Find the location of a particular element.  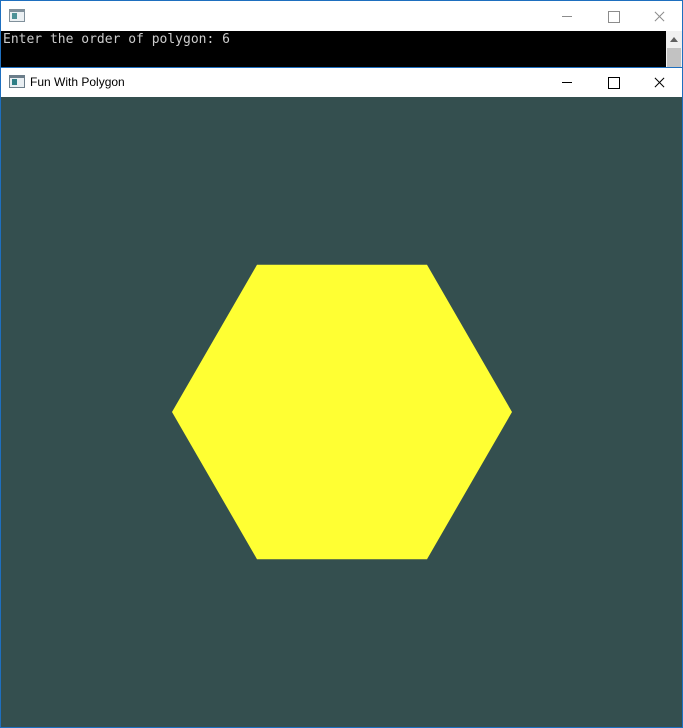

window-title: Fun With Polygon is located at coordinates (77, 82).